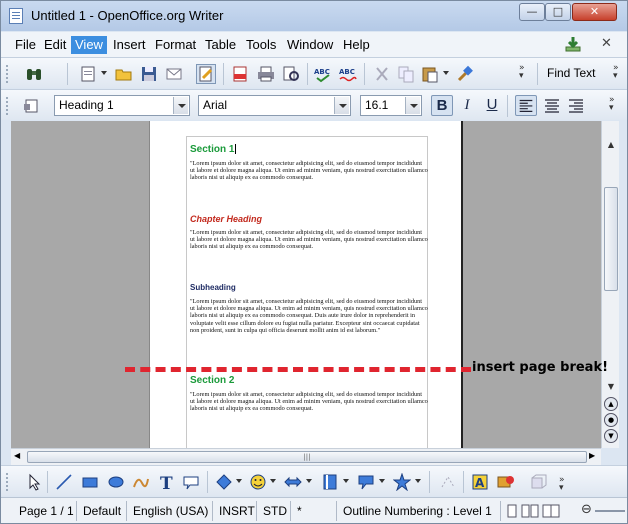 The height and width of the screenshot is (524, 628). What do you see at coordinates (212, 380) in the screenshot?
I see `heading-section-2: Section 2` at bounding box center [212, 380].